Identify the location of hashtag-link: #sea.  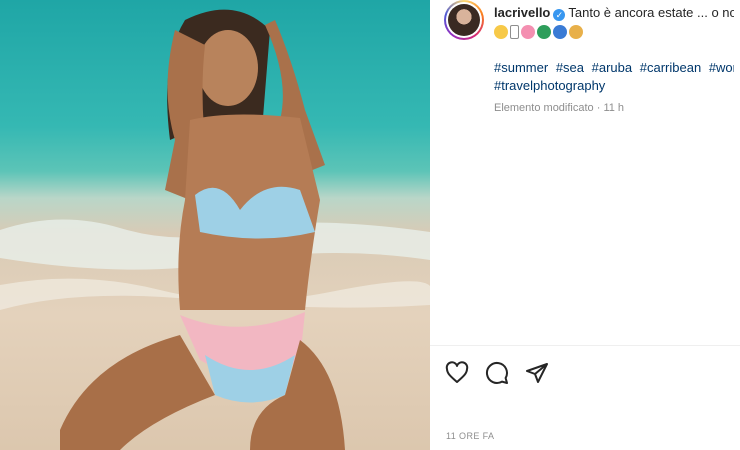
(570, 67).